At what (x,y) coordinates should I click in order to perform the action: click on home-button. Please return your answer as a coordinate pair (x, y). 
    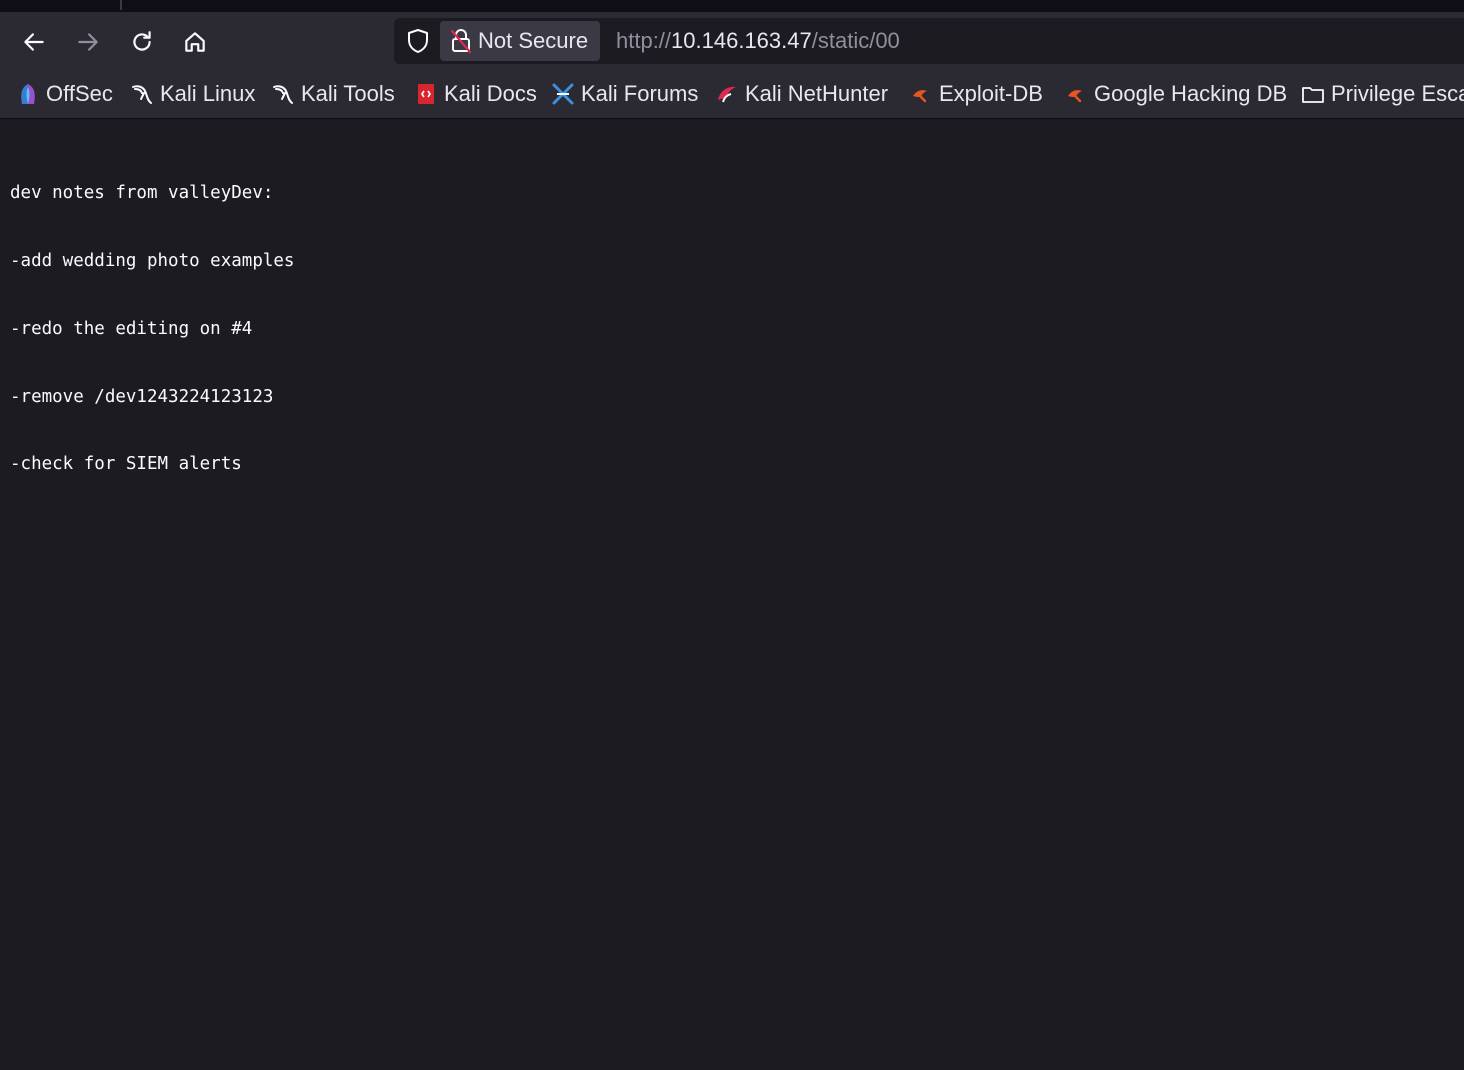
    Looking at the image, I should click on (195, 42).